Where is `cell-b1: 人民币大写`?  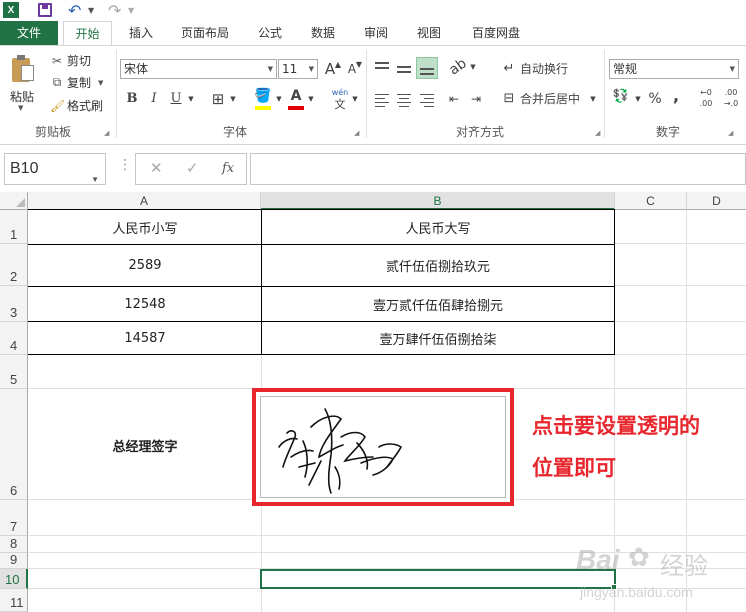 cell-b1: 人民币大写 is located at coordinates (438, 227).